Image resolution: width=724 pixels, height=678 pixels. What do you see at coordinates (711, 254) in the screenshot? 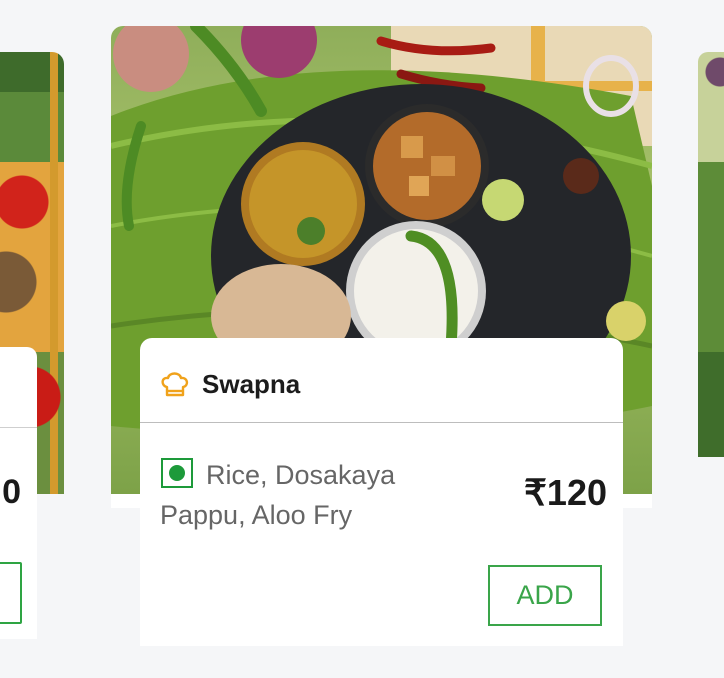
I see `right-card-food-image` at bounding box center [711, 254].